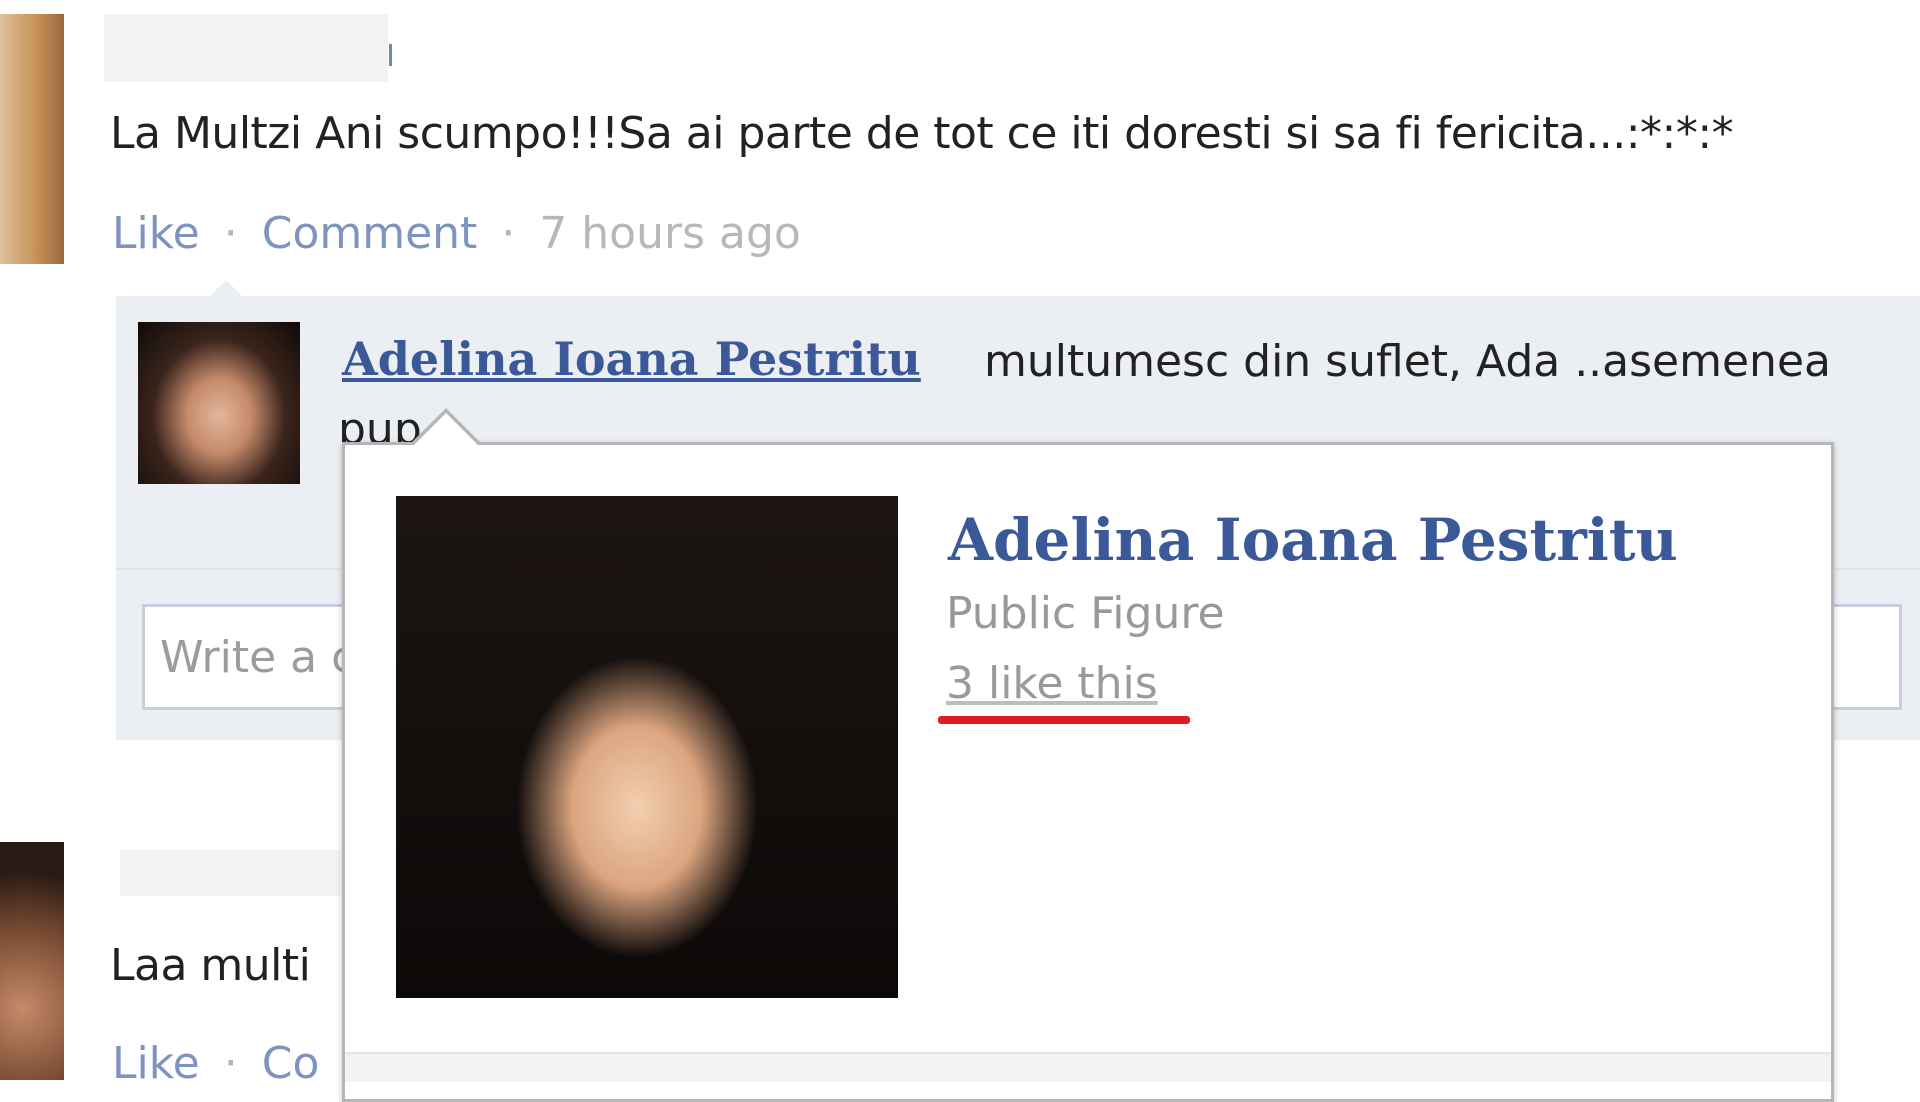 The height and width of the screenshot is (1102, 1920). Describe the element at coordinates (1407, 361) in the screenshot. I see `comment-text: multumesc din suflet, Ada ..asemenea` at that location.